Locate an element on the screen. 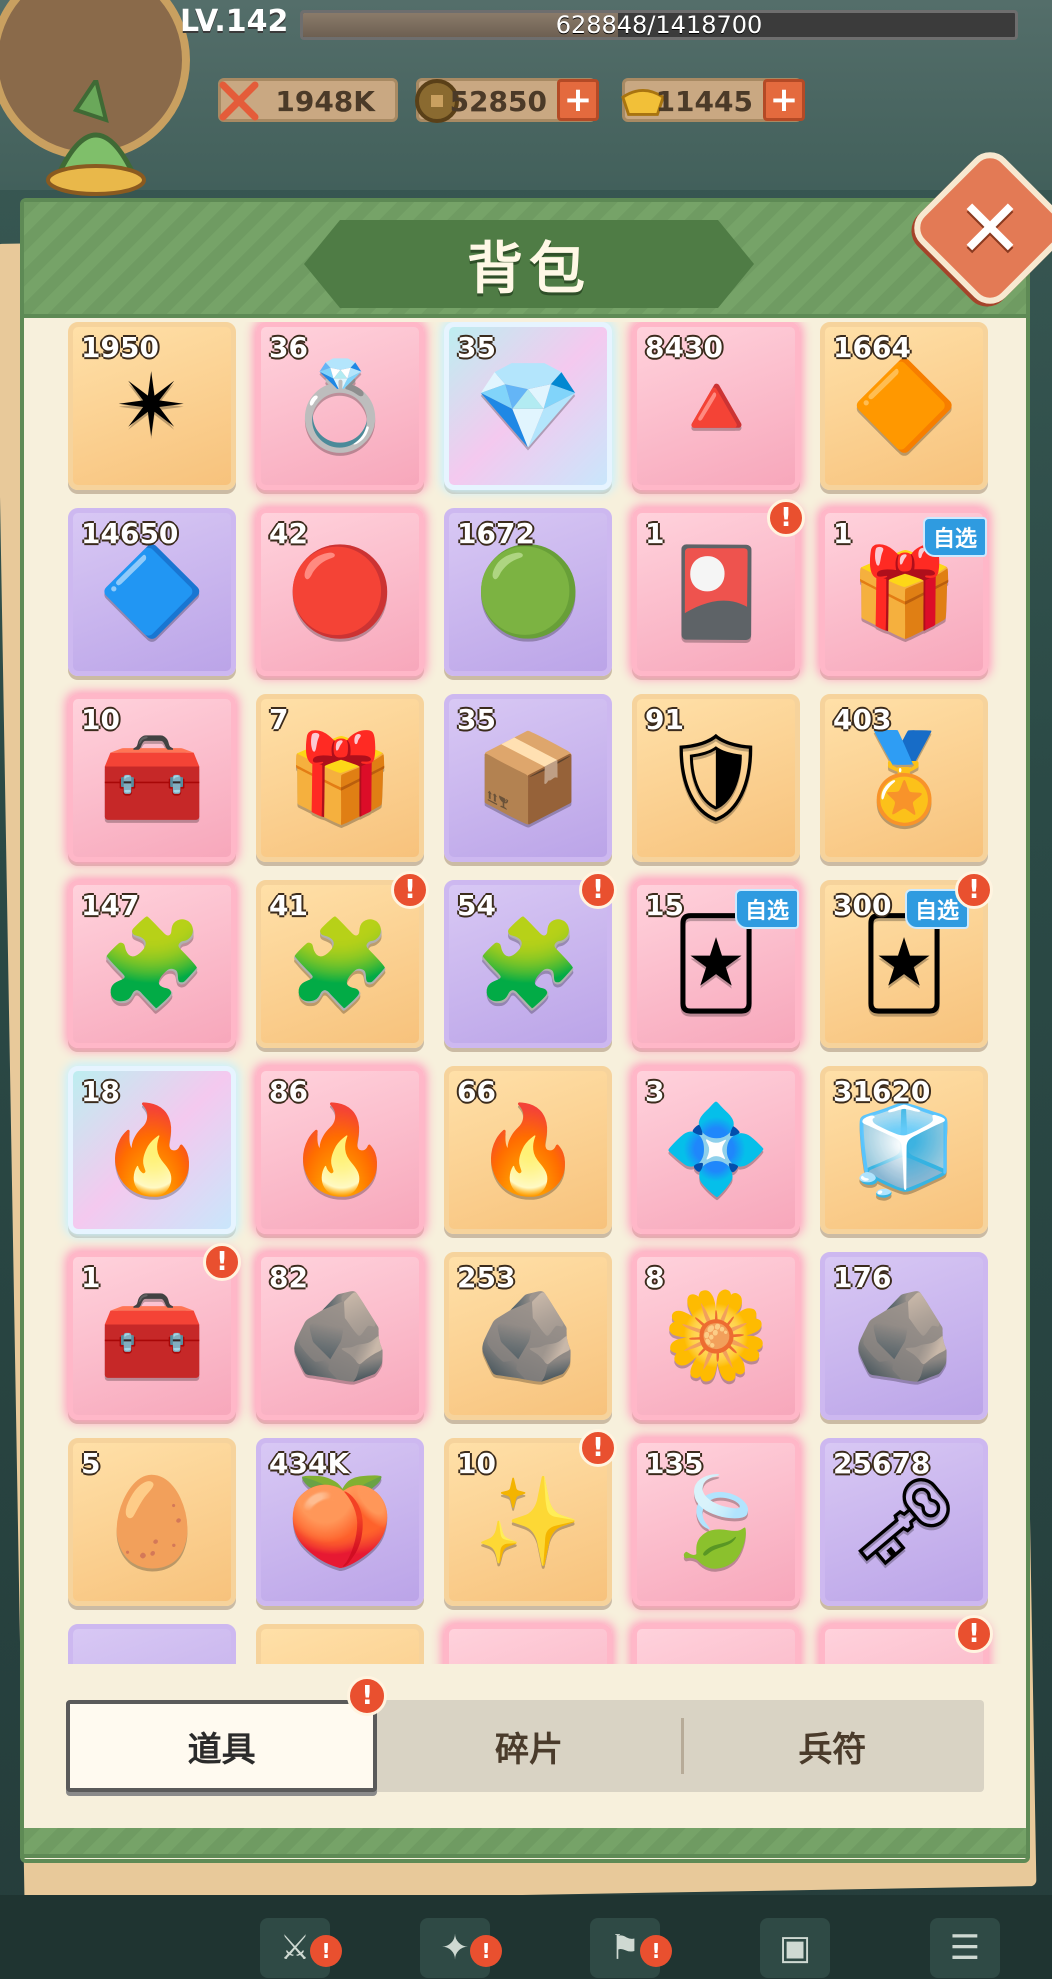 Image resolution: width=1052 pixels, height=1979 pixels. item-slot: 8 🌼 is located at coordinates (716, 1336).